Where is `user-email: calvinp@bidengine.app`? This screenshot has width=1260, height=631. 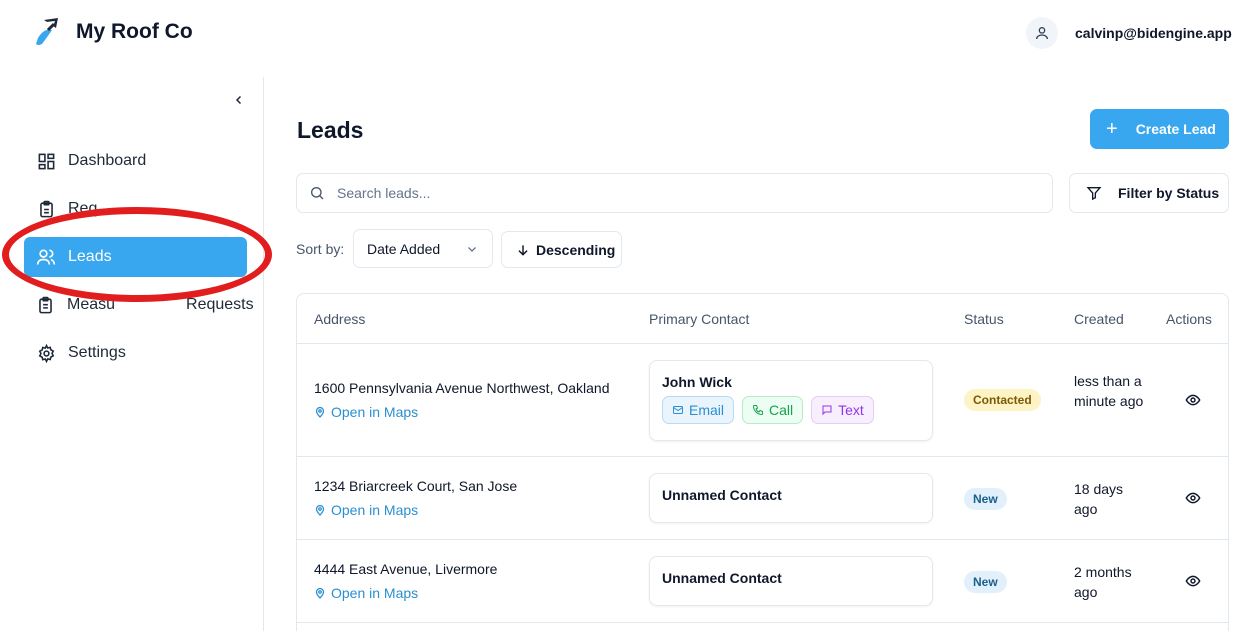
user-email: calvinp@bidengine.app is located at coordinates (1153, 33).